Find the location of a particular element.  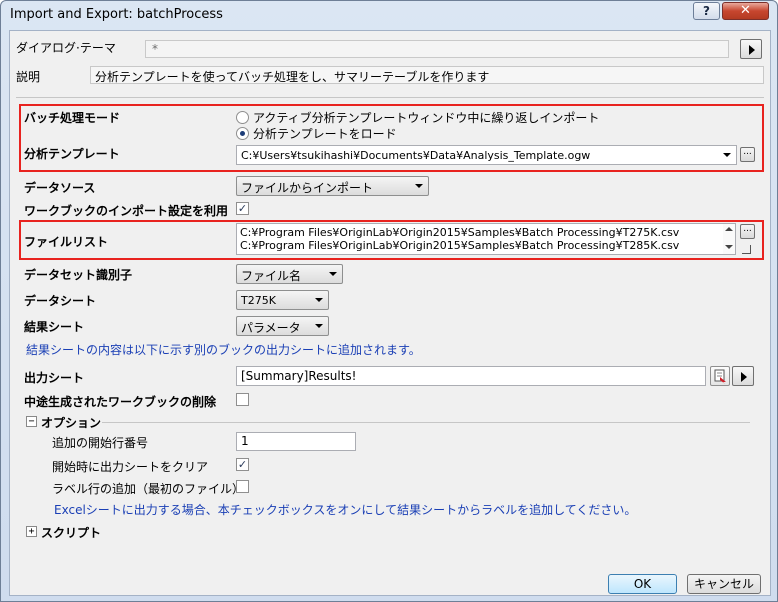

data-sheet-combo: T275K is located at coordinates (282, 300).